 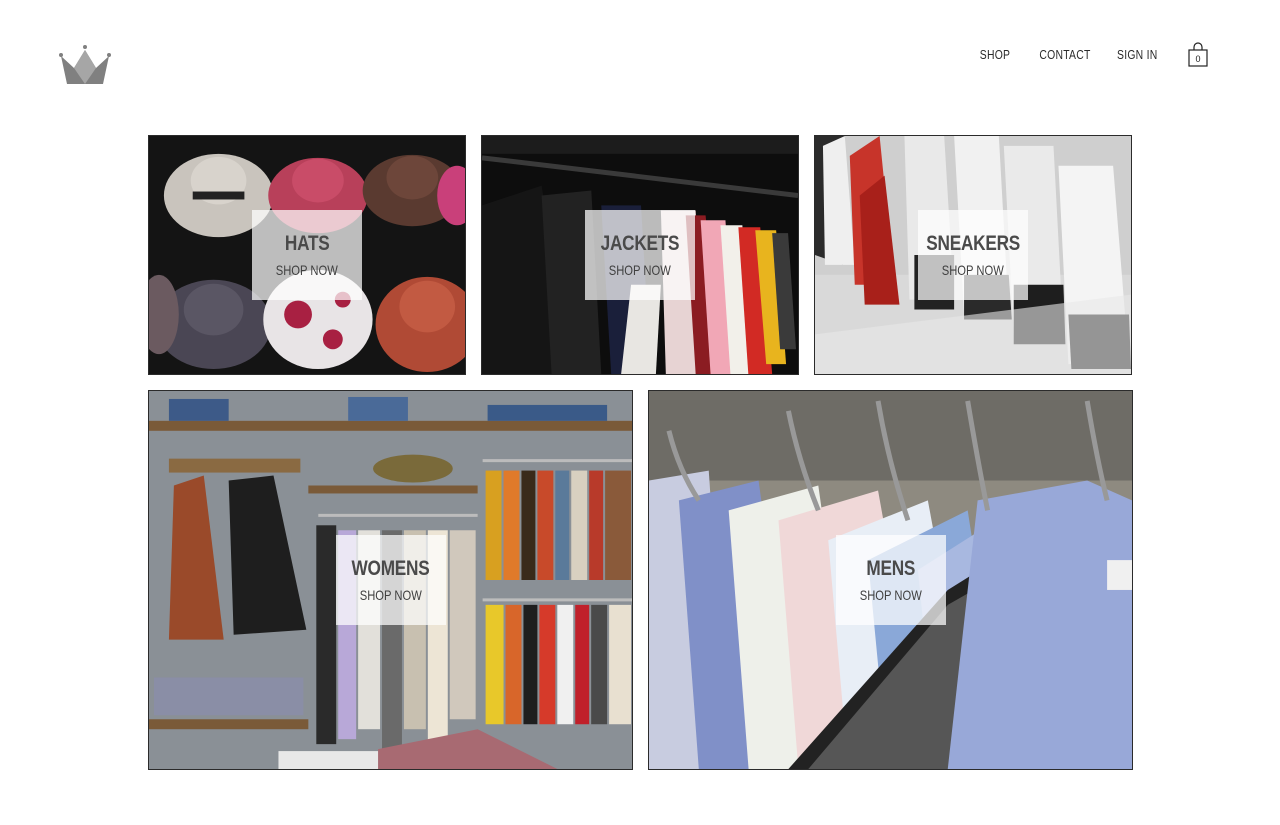 I want to click on category-title: WOMENS, so click(x=390, y=568).